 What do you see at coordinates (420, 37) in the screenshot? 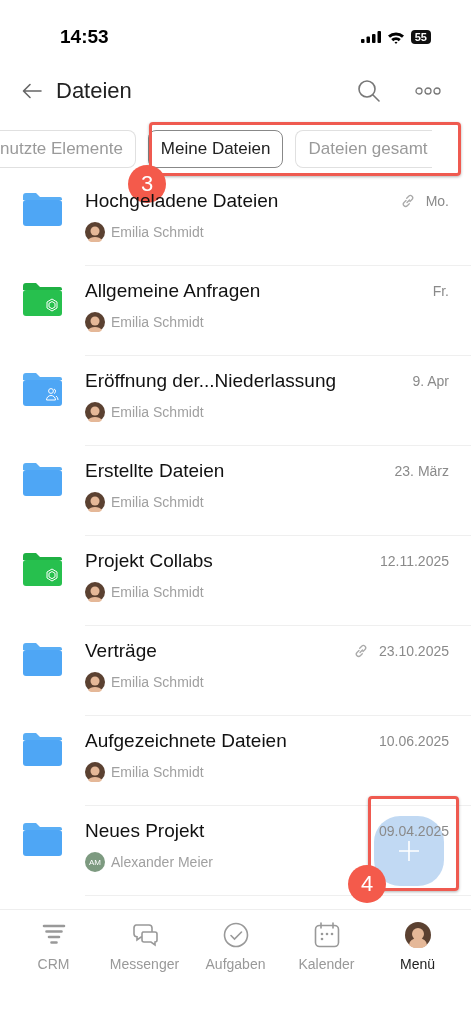
I see `battery-level: 55` at bounding box center [420, 37].